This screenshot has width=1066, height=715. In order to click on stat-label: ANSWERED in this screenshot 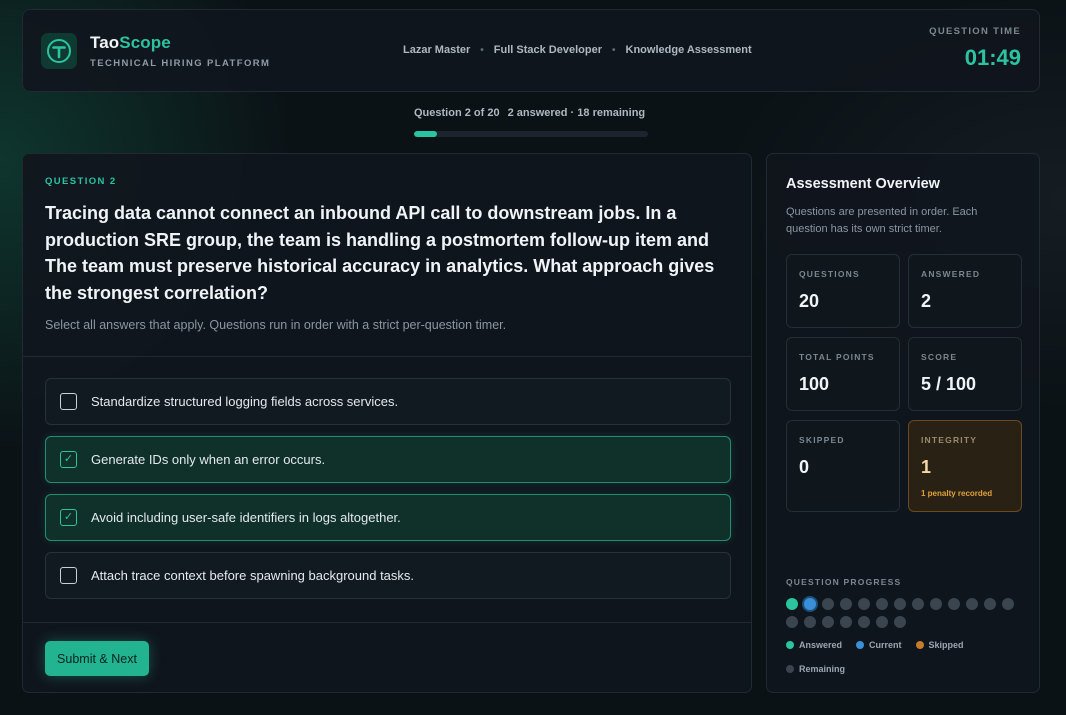, I will do `click(951, 274)`.